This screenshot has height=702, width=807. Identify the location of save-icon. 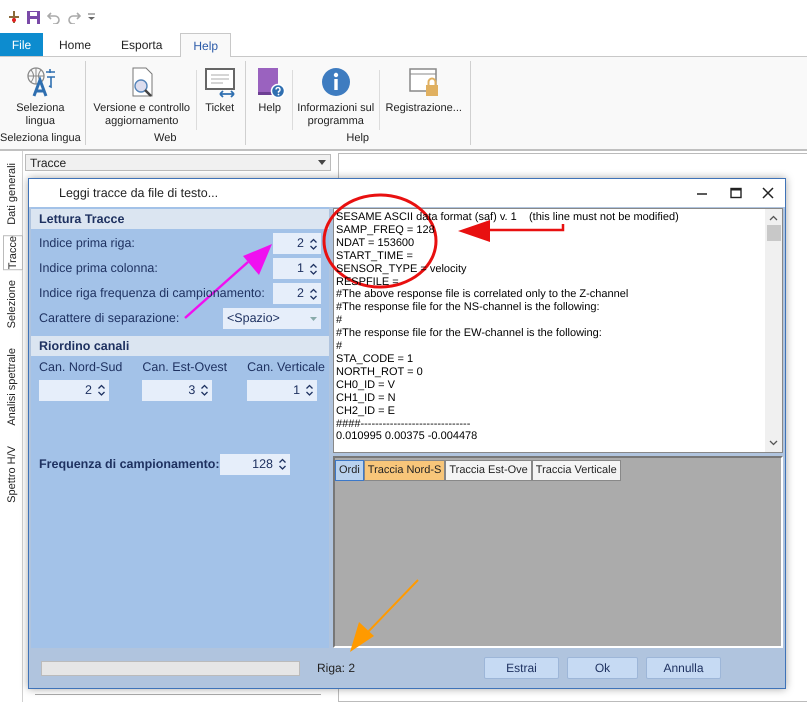
(33, 17).